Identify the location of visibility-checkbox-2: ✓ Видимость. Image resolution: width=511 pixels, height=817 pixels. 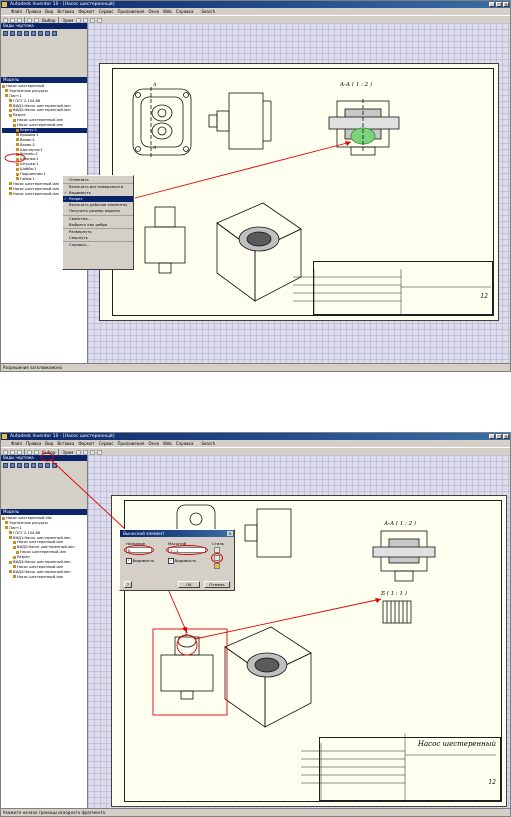
(182, 561).